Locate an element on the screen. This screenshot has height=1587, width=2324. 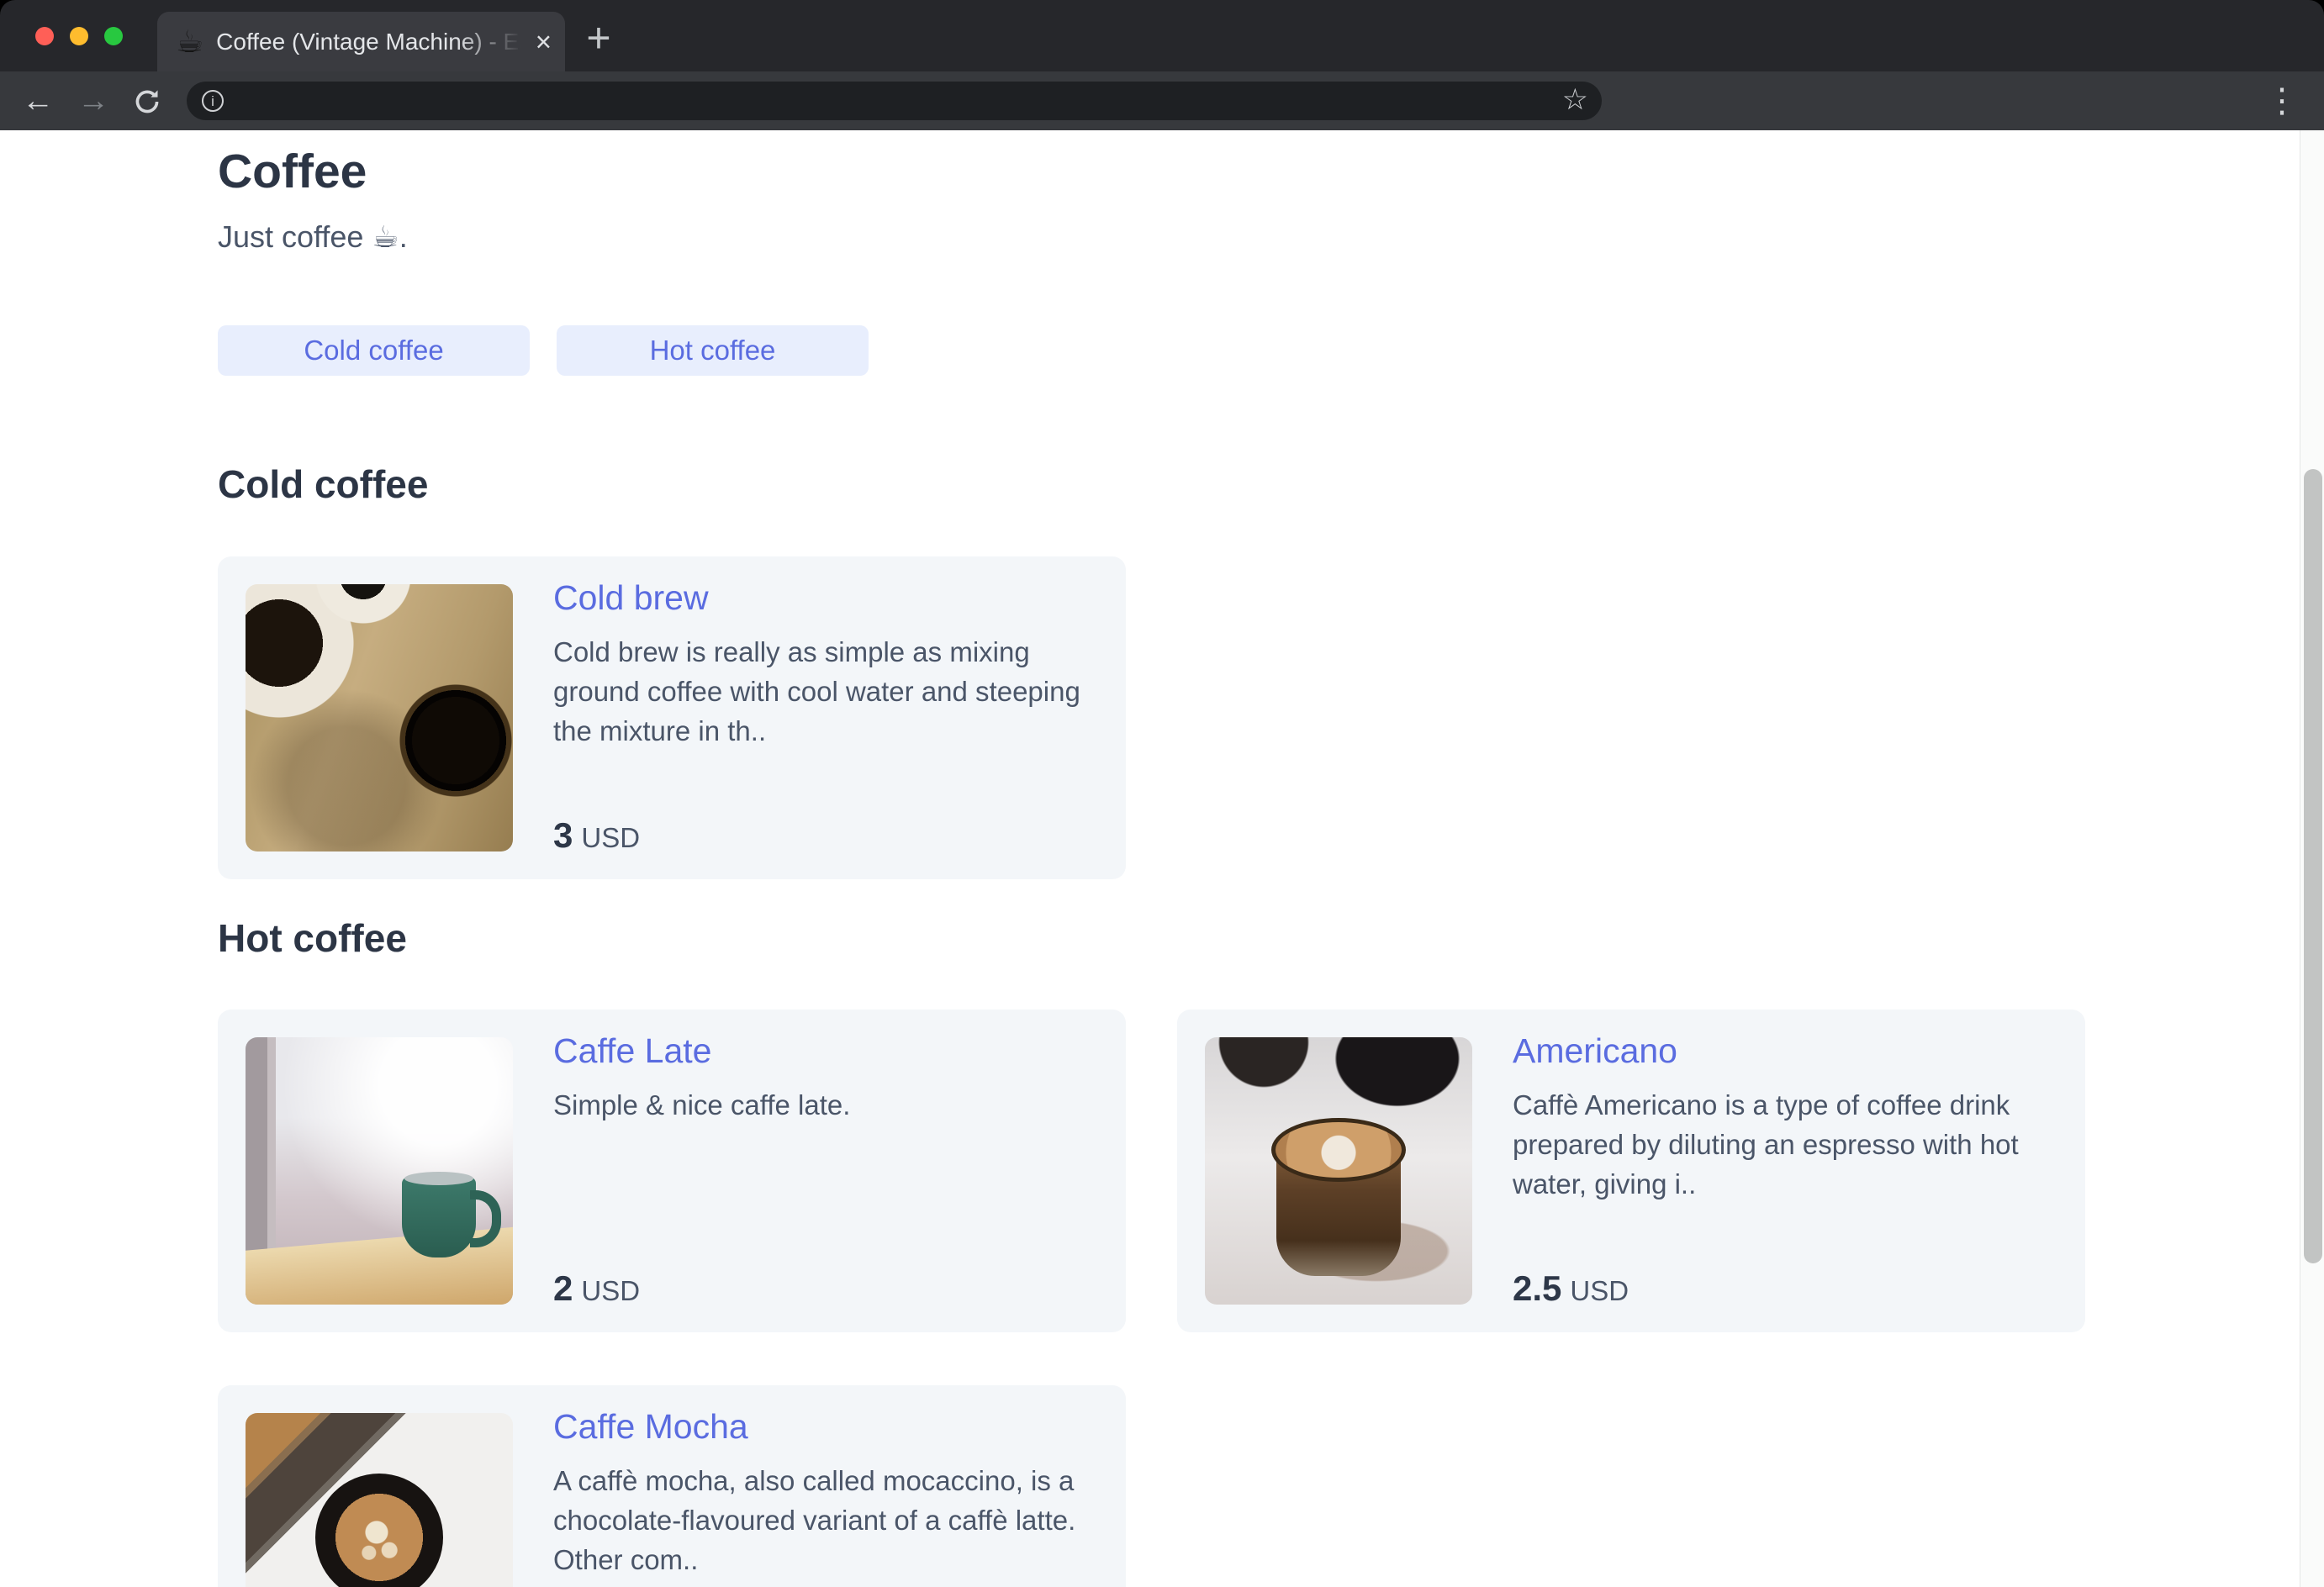
forward-icon: → is located at coordinates (93, 101).